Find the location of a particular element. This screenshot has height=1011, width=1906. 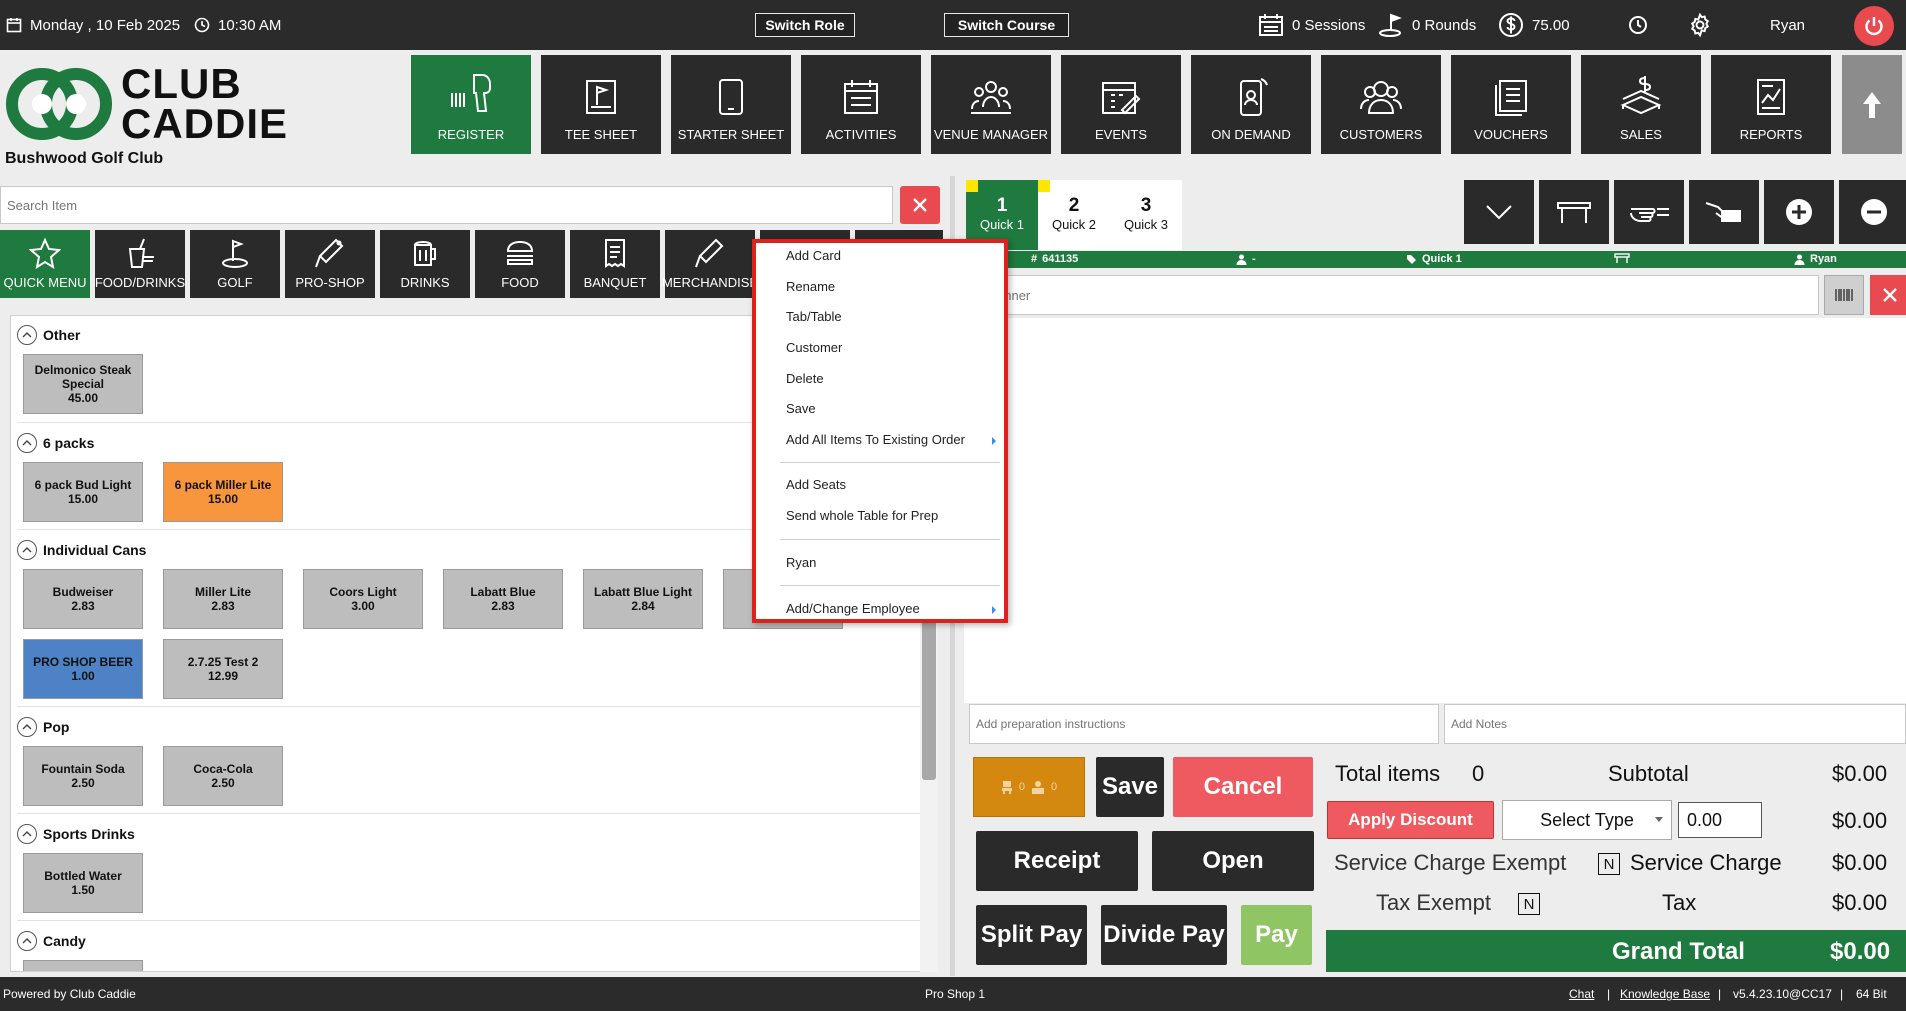

category-quick-menu: QUICK MENU is located at coordinates (45, 264).